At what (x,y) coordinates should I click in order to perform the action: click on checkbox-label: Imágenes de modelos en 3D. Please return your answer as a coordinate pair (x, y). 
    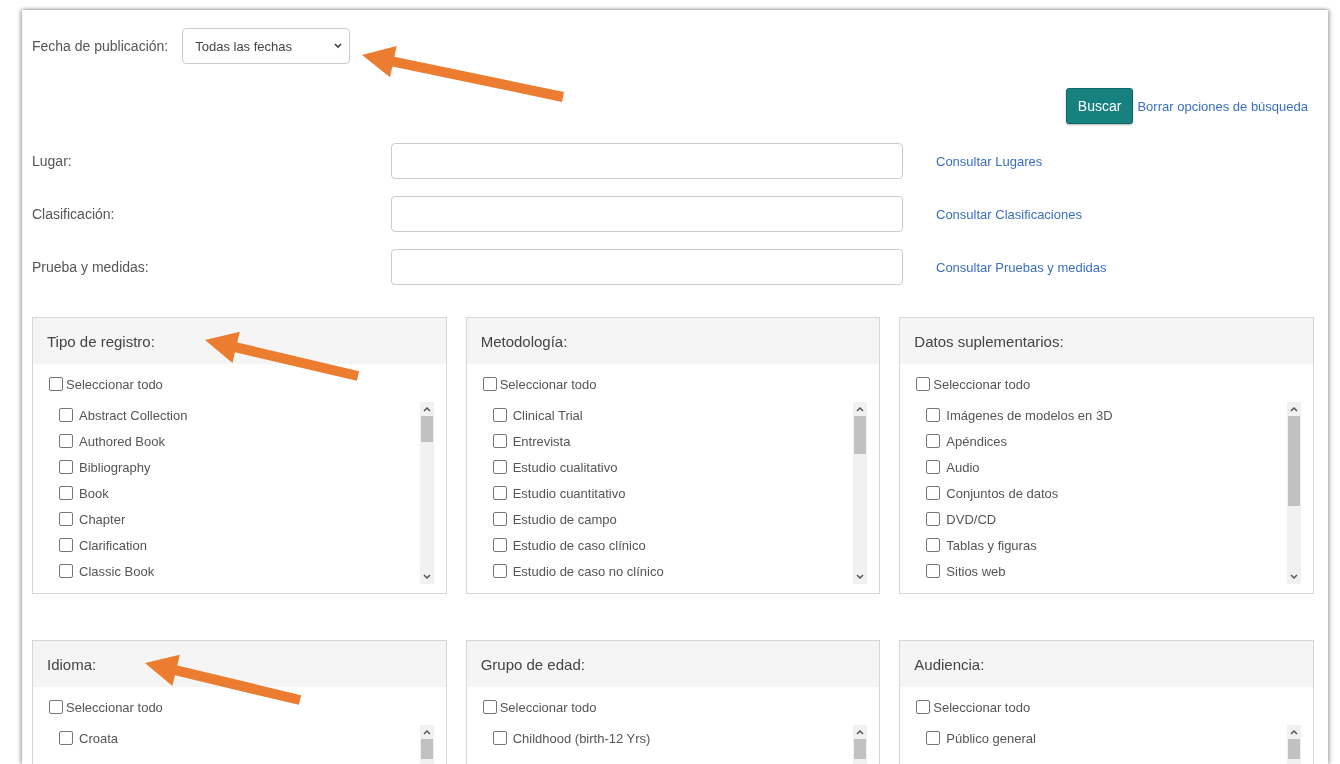
    Looking at the image, I should click on (1029, 415).